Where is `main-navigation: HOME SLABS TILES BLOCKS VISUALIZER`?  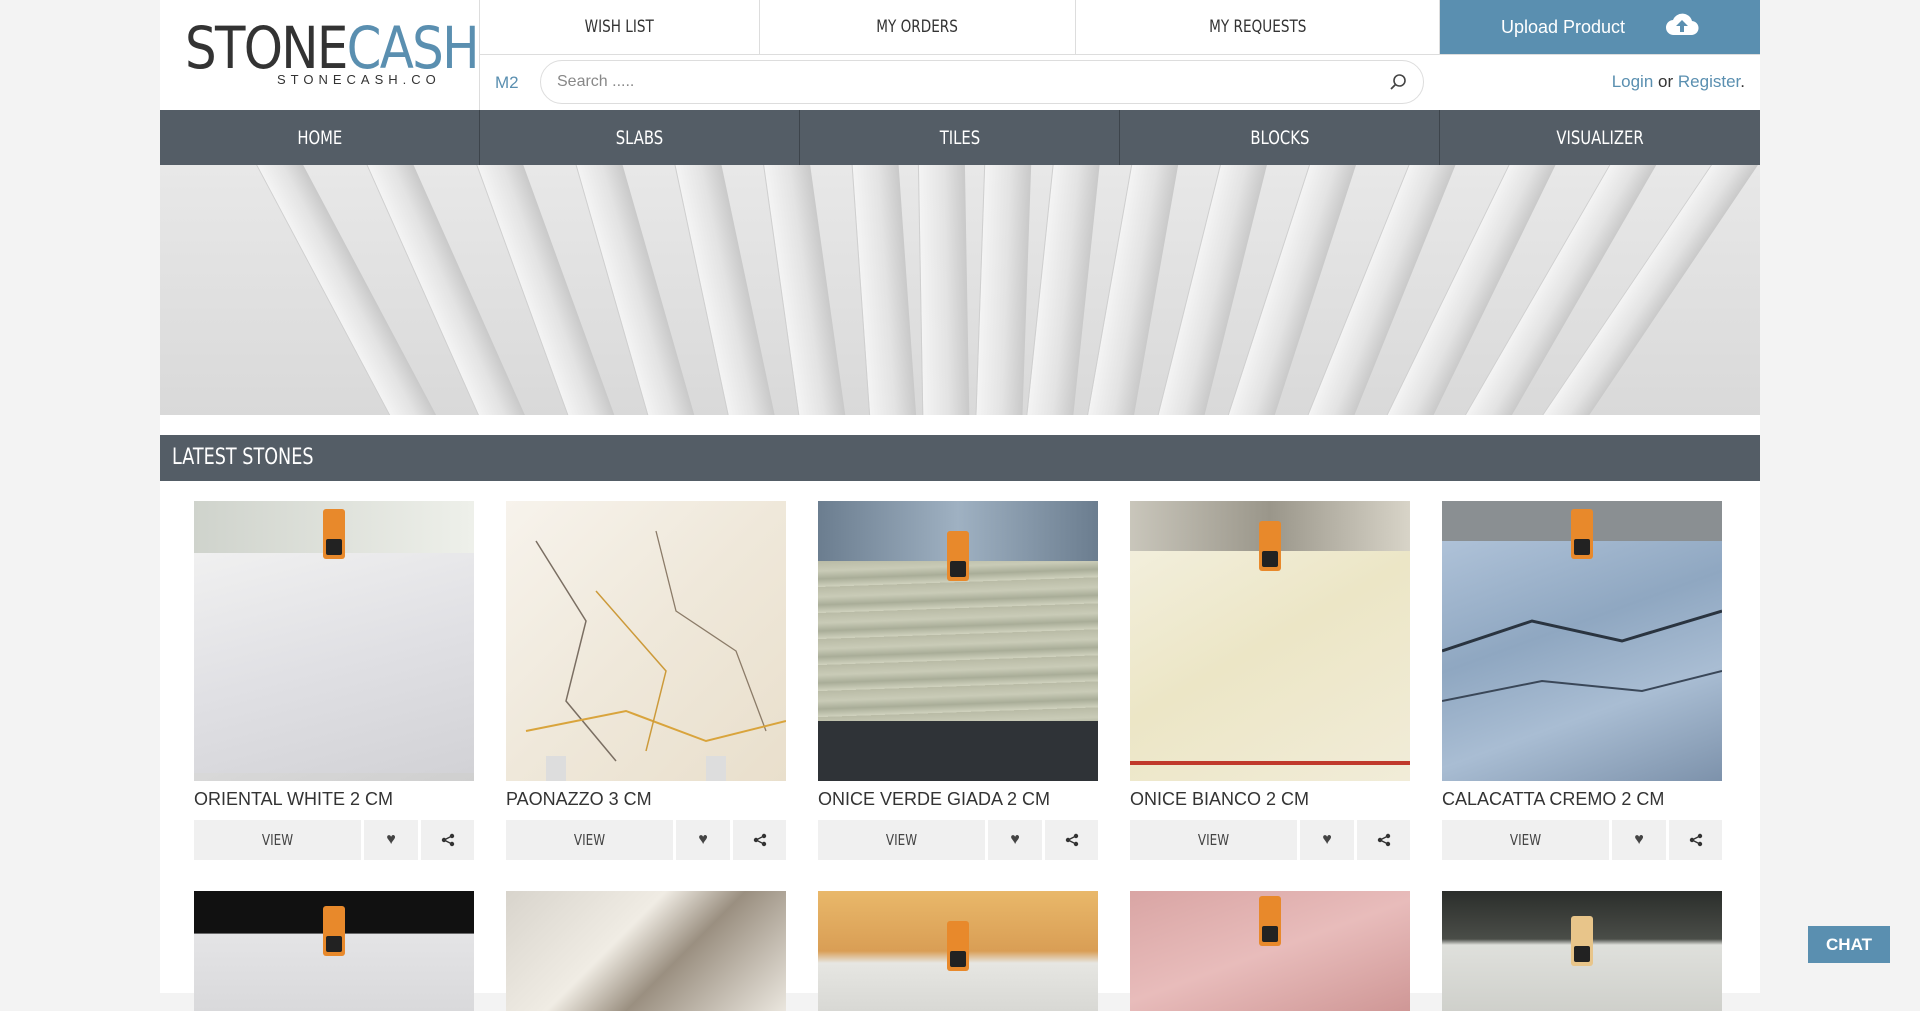
main-navigation: HOME SLABS TILES BLOCKS VISUALIZER is located at coordinates (960, 137).